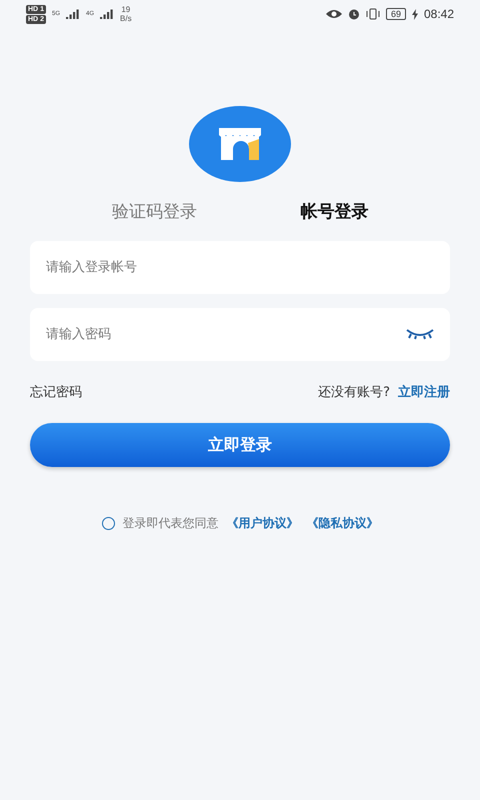 This screenshot has width=480, height=800. I want to click on login-tab: 帐号登录, so click(334, 211).